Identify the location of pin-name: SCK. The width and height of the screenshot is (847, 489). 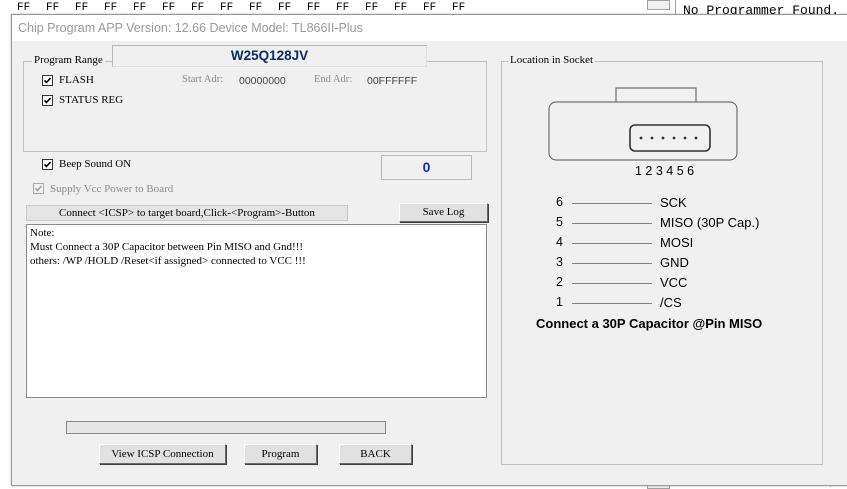
(673, 202).